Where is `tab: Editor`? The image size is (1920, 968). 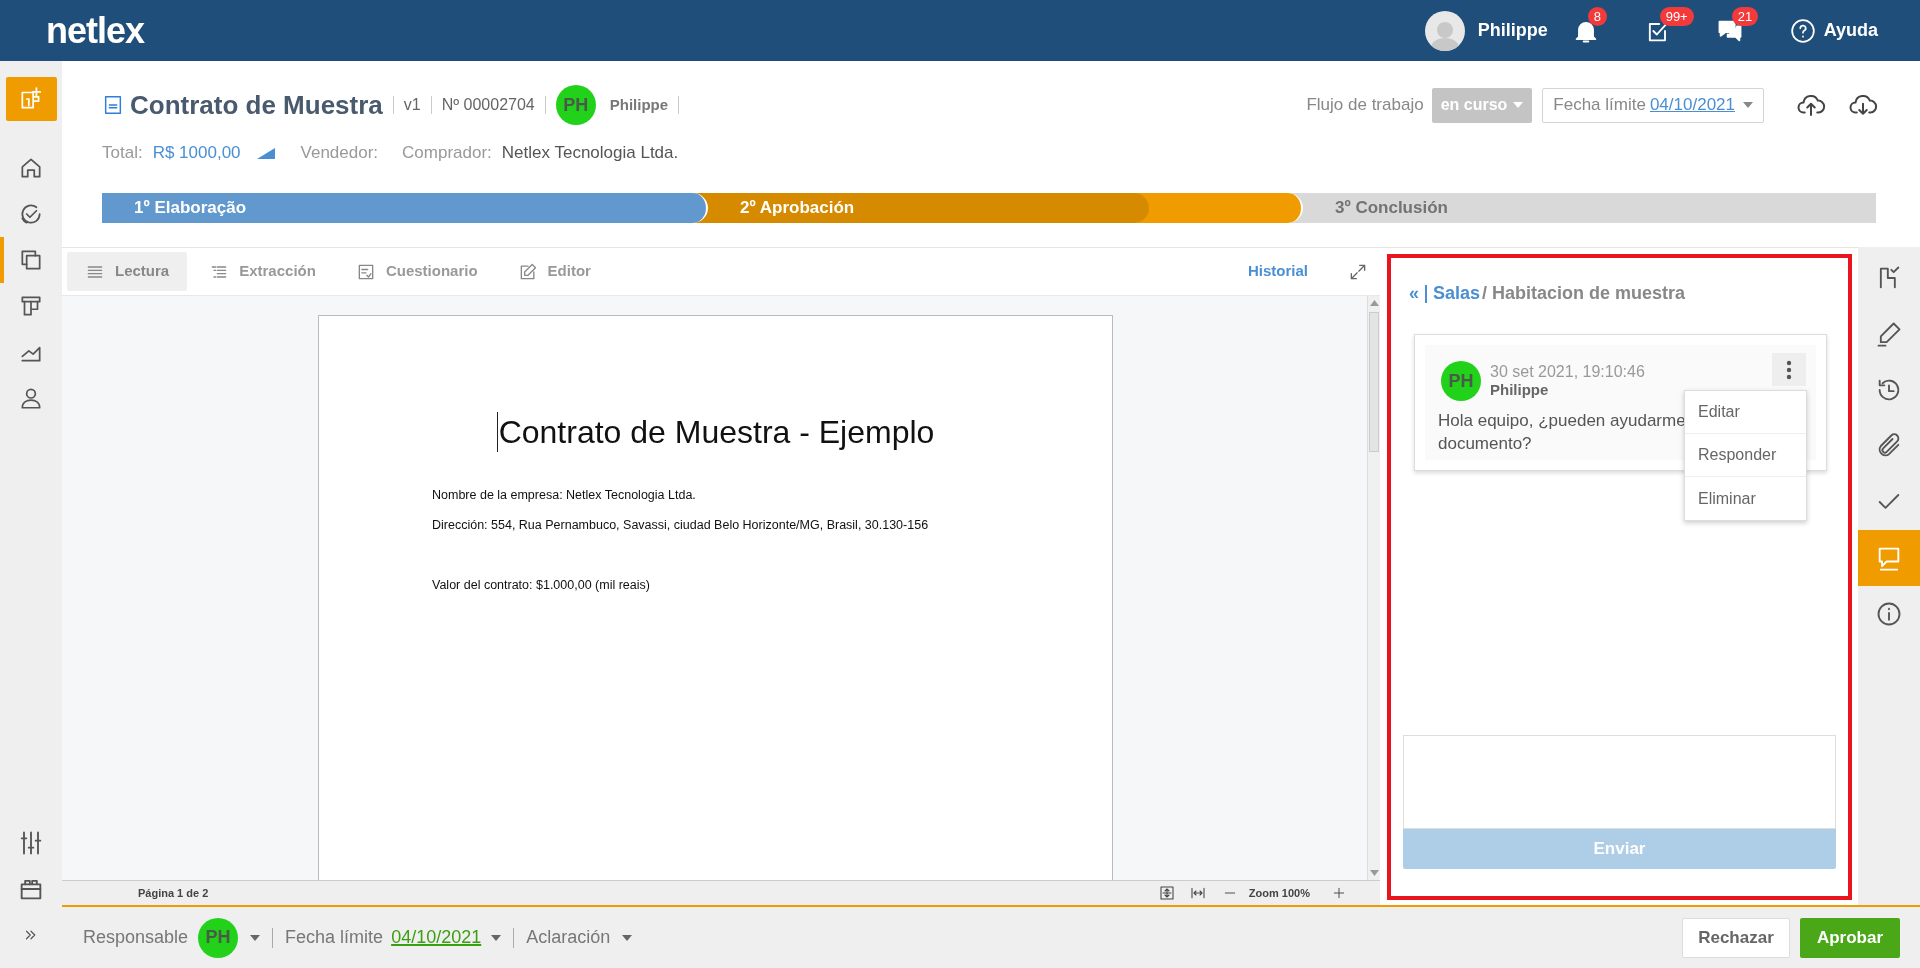 tab: Editor is located at coordinates (554, 271).